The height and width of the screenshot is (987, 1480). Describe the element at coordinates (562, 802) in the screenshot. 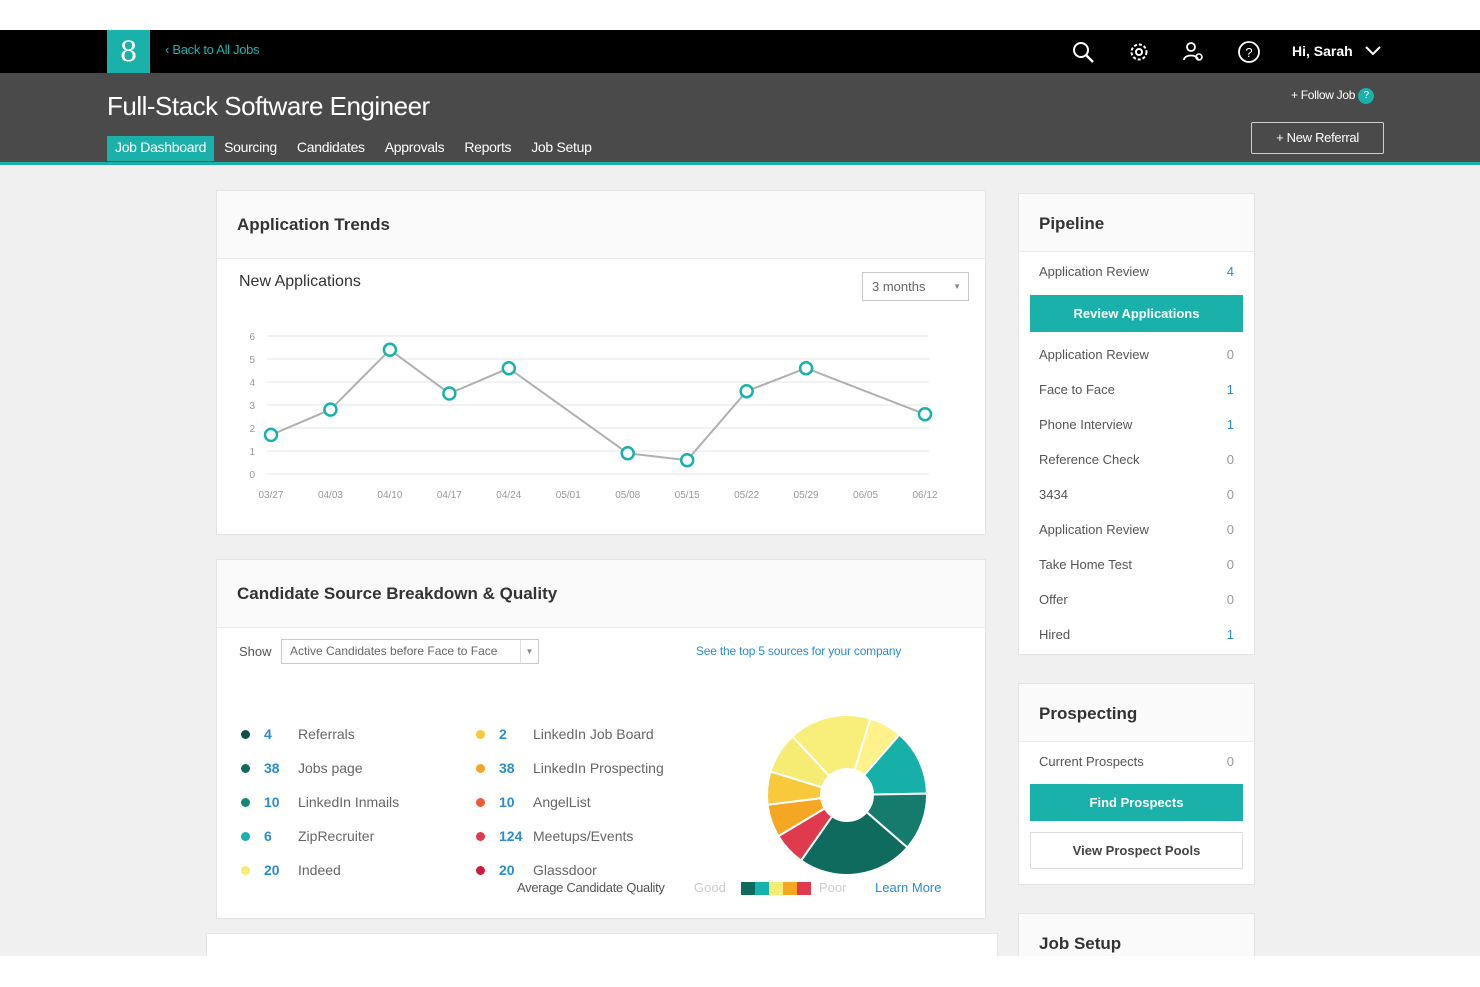

I see `source-label: AngelList` at that location.